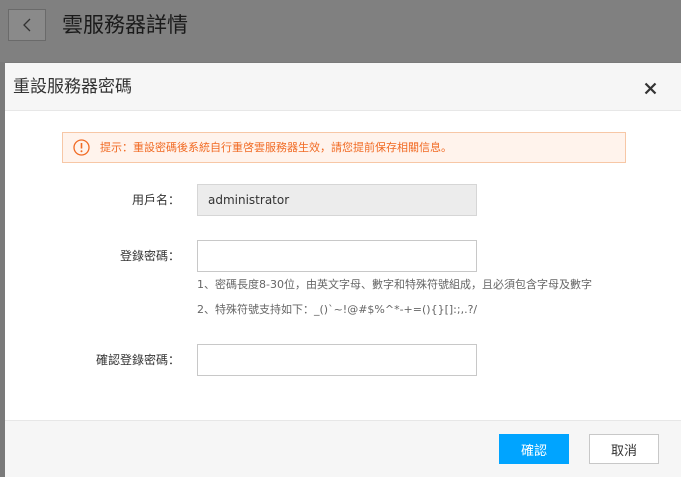  What do you see at coordinates (394, 284) in the screenshot?
I see `password-hint-length: 1、密碼長度8-30位，由英文字母、數字和特殊符號組成，且必須包含字母及數字` at bounding box center [394, 284].